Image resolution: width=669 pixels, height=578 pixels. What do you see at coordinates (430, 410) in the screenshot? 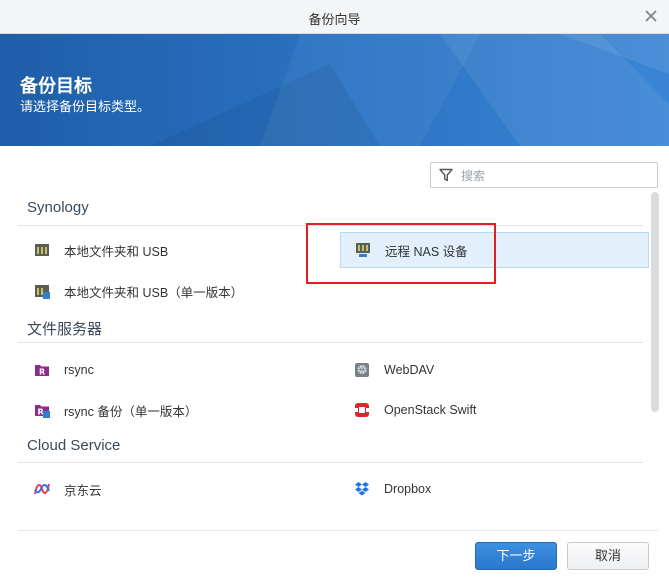
I see `option-label: OpenStack Swift` at bounding box center [430, 410].